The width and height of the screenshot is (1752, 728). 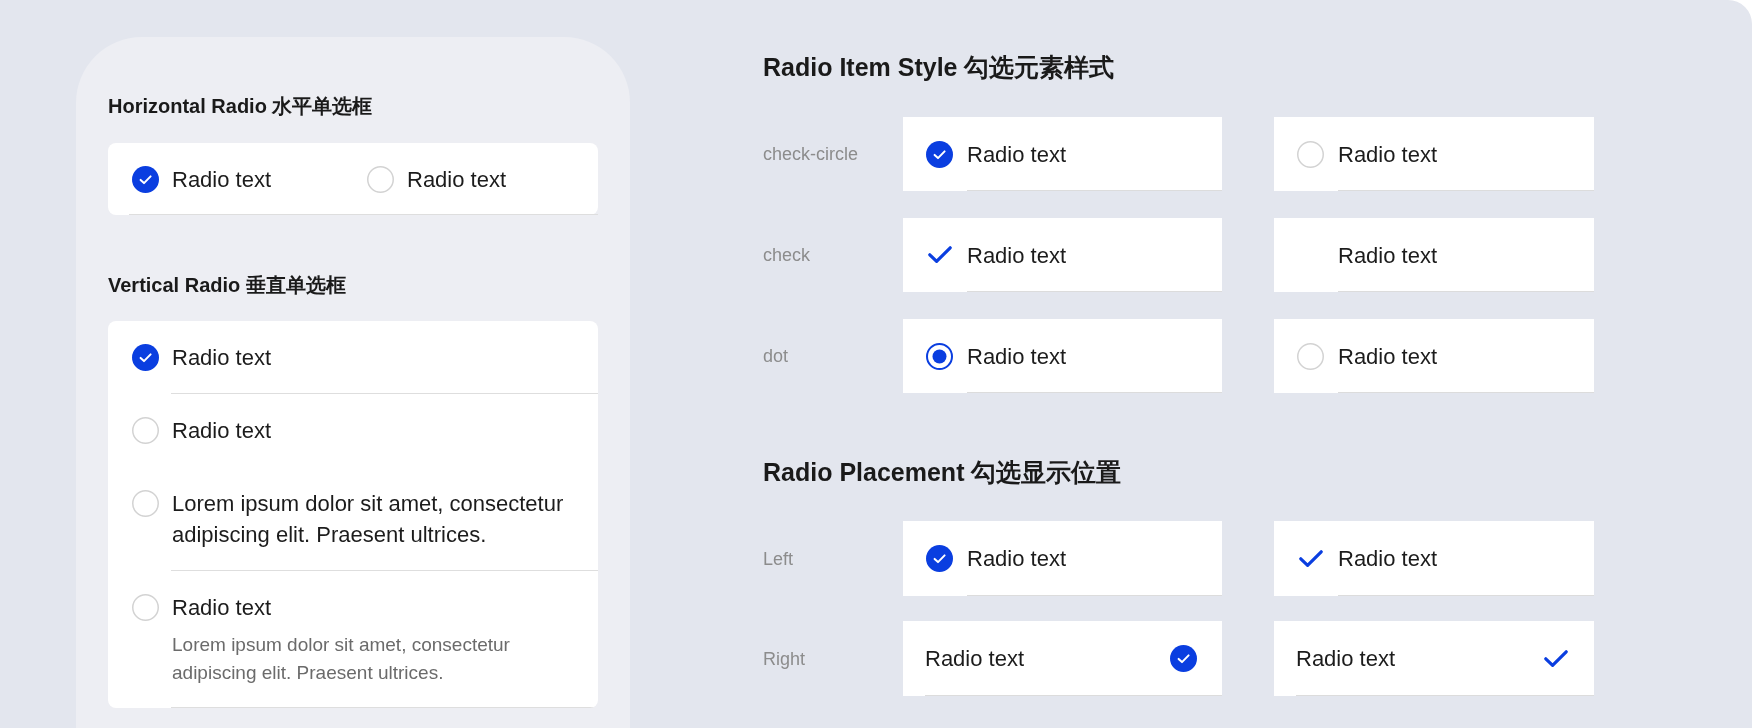 What do you see at coordinates (779, 559) in the screenshot?
I see `row-label: Left` at bounding box center [779, 559].